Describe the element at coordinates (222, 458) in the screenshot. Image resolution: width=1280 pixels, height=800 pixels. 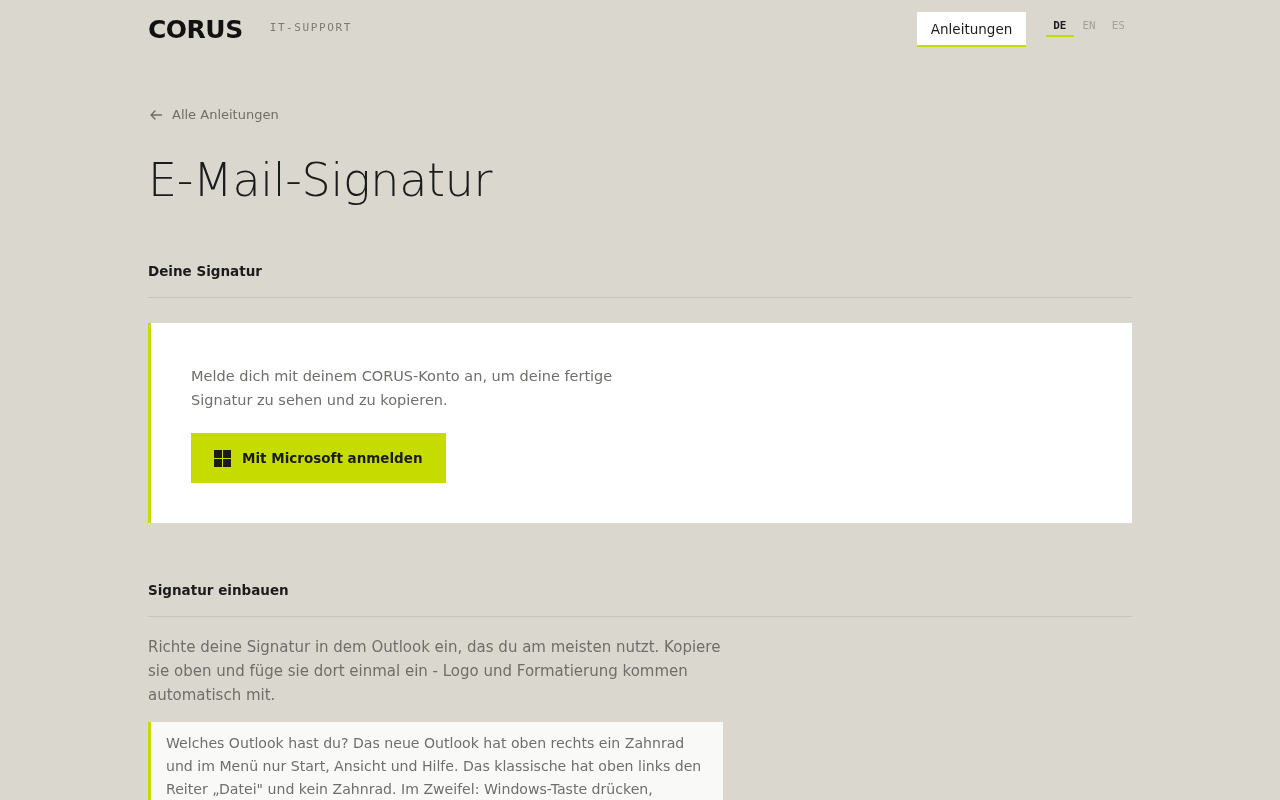
I see `windows-logo-icon` at that location.